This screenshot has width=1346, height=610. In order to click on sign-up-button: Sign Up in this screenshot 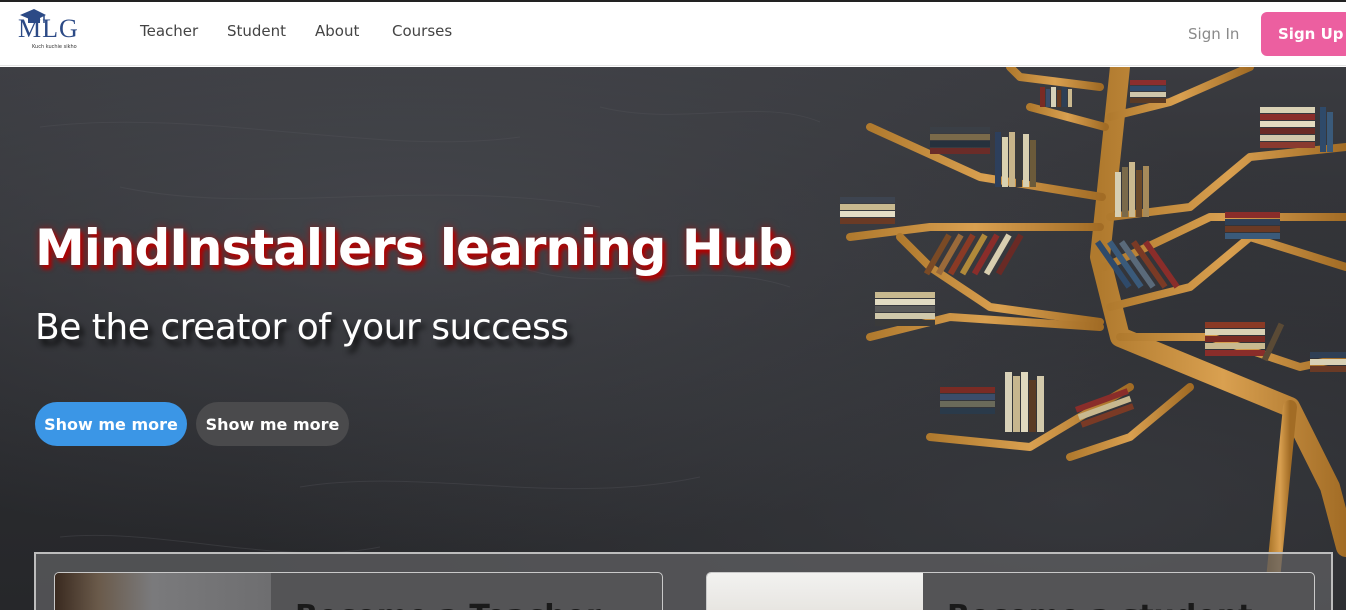, I will do `click(1303, 34)`.